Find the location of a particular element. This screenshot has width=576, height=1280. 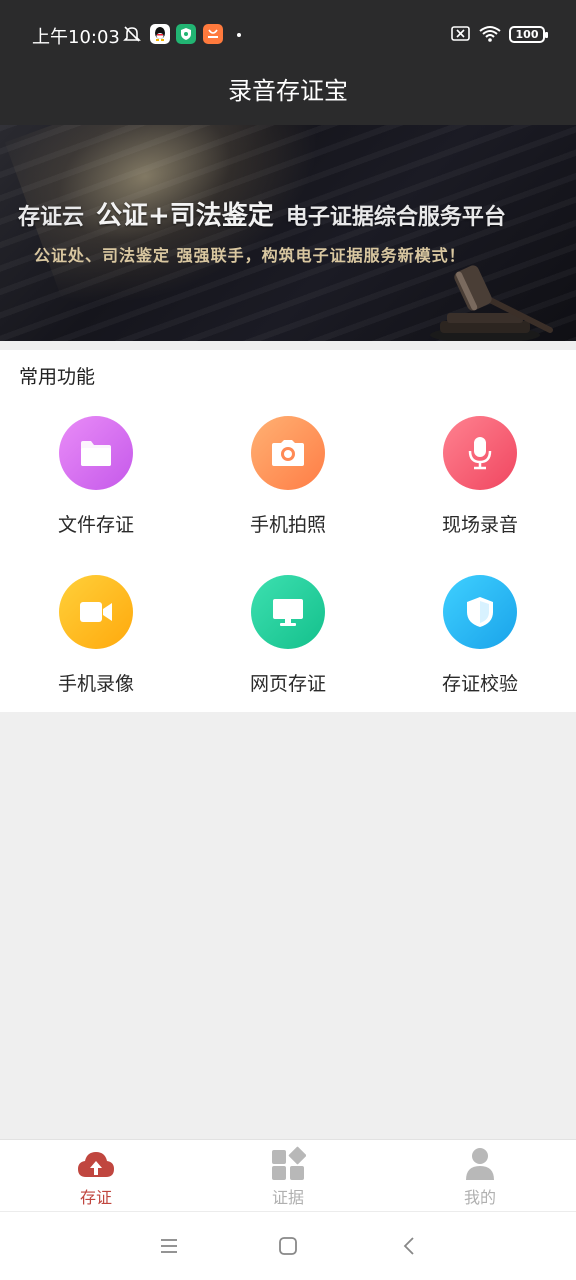

cloud-upload-icon is located at coordinates (96, 1164).